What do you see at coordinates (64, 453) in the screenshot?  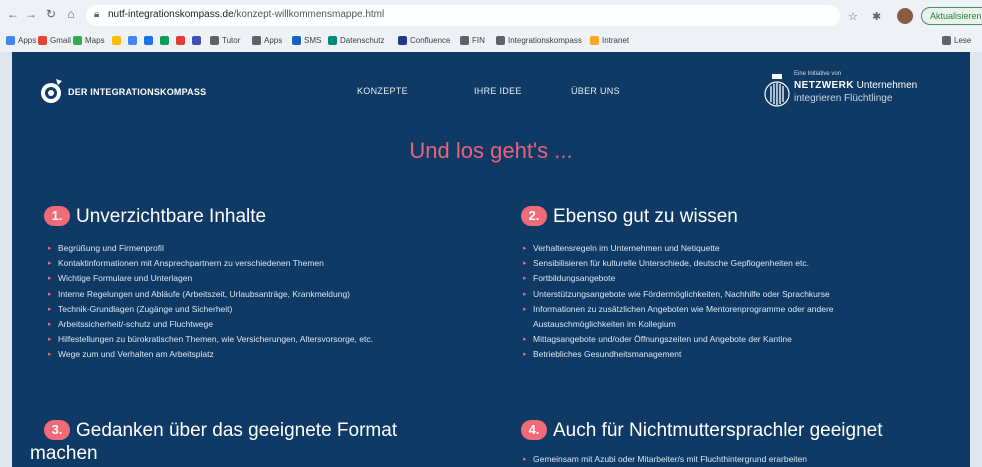 I see `section-title-3-cont: machen` at bounding box center [64, 453].